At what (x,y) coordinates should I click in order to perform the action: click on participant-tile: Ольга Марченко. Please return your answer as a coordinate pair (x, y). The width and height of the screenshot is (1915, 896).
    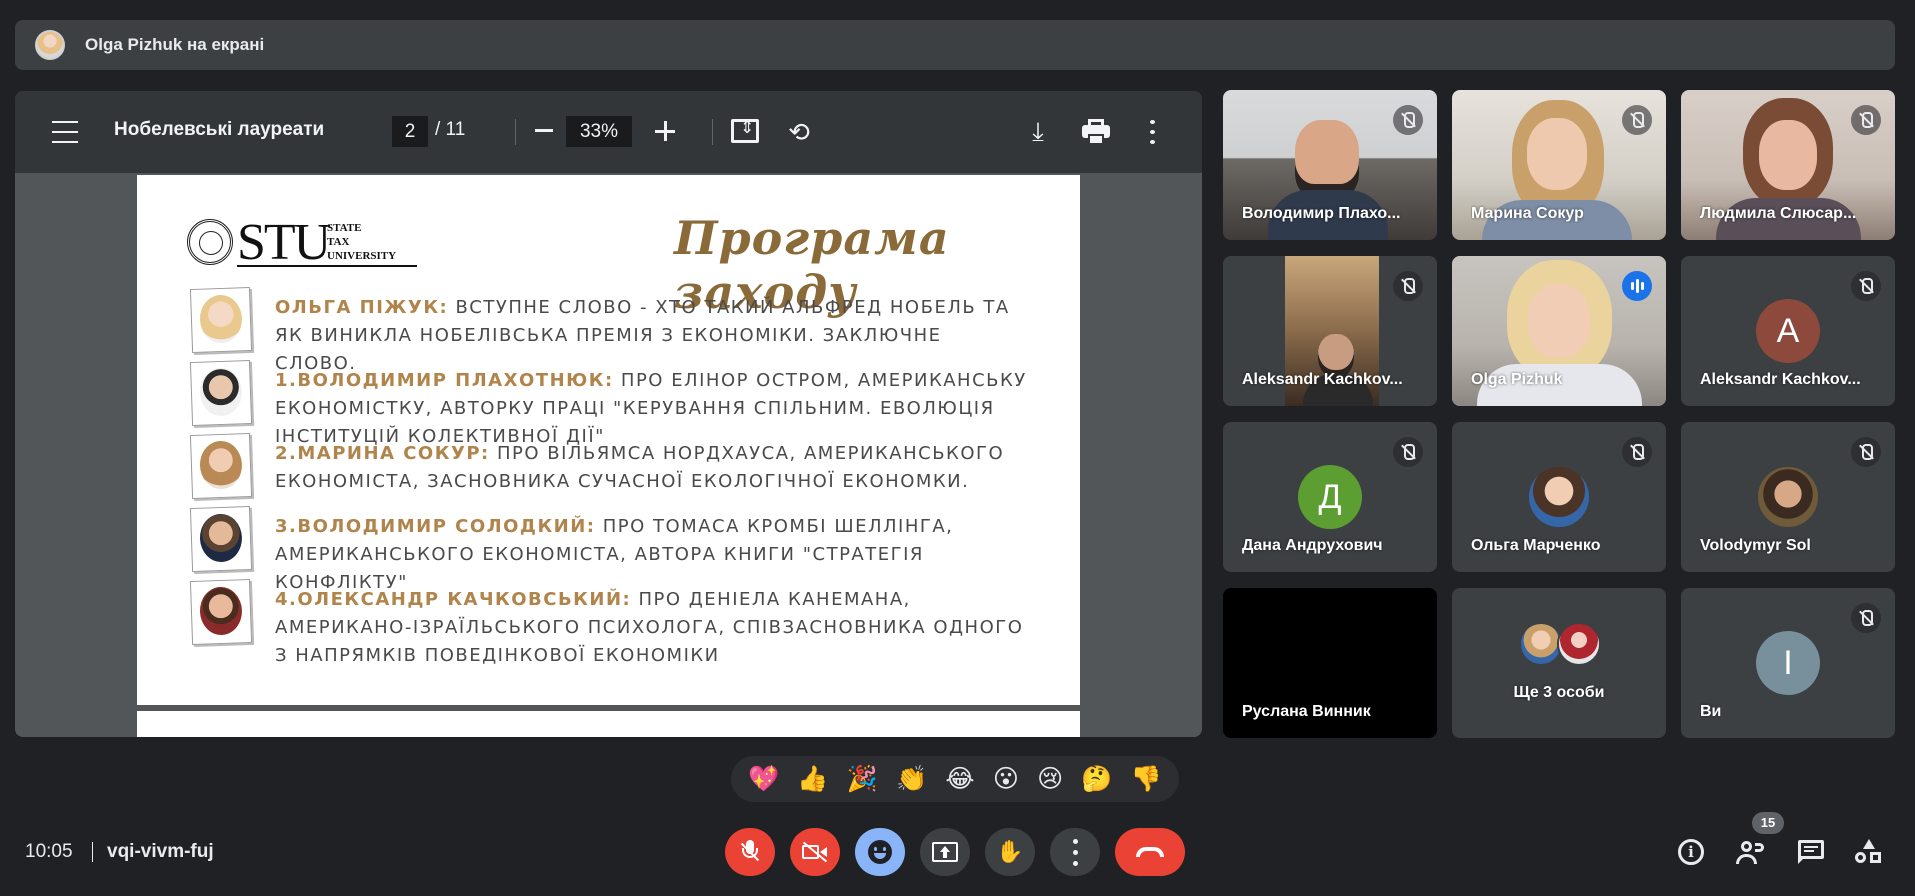
    Looking at the image, I should click on (1559, 497).